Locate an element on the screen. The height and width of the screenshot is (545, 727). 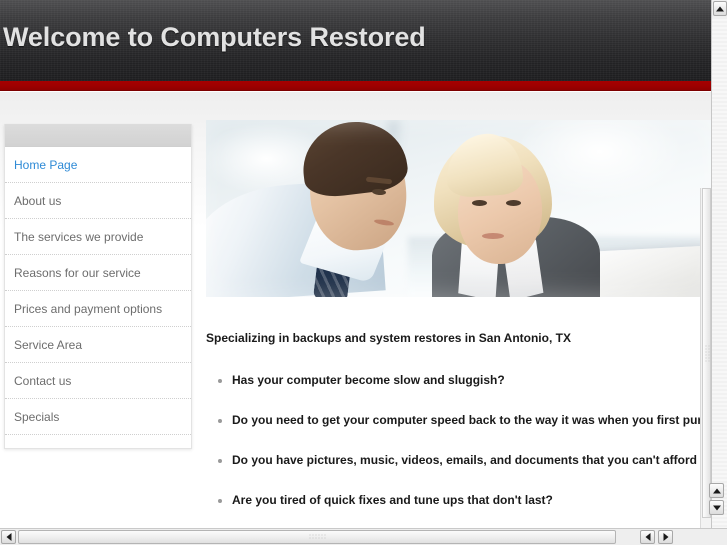
hero-woman-mouth is located at coordinates (493, 236).